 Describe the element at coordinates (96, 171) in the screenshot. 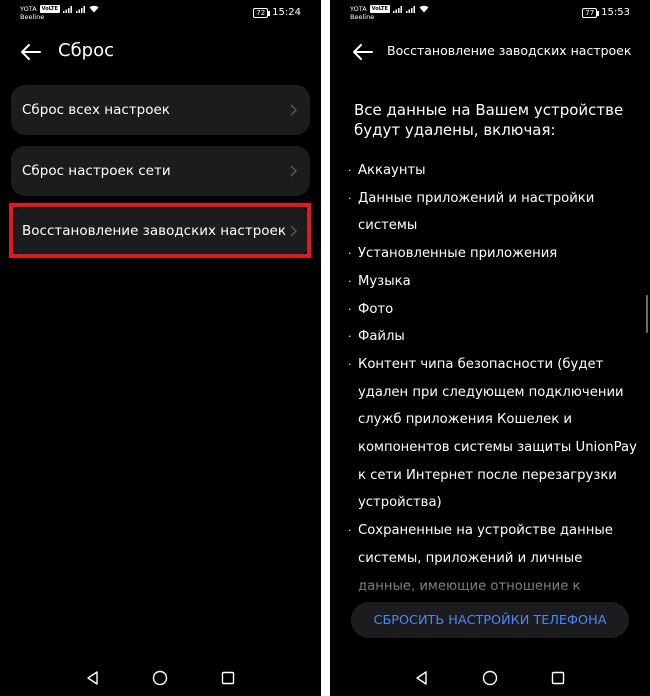

I see `menu-item-label: Сброс настроек сети` at that location.